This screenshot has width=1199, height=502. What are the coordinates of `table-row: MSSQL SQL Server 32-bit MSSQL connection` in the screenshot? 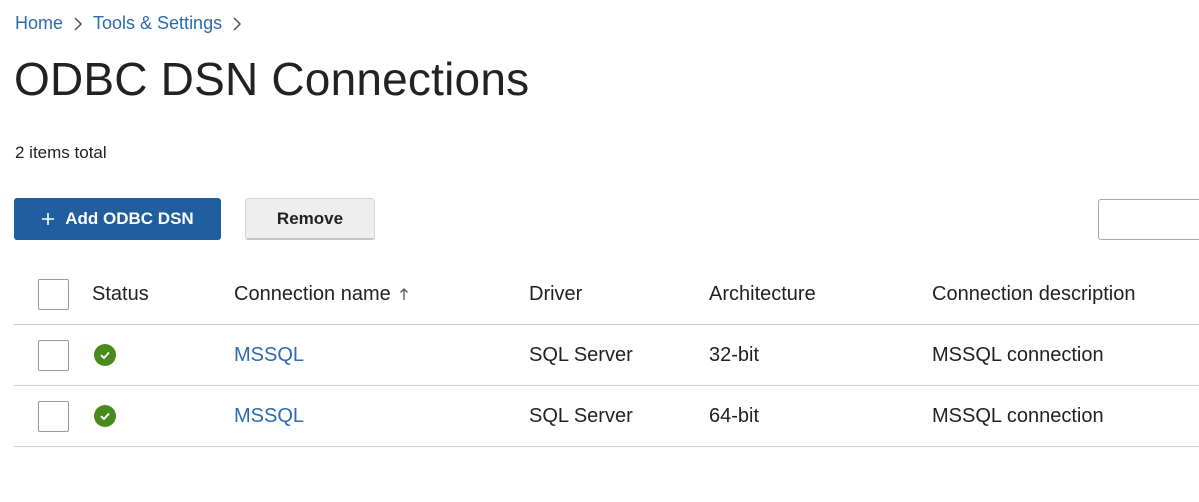 It's located at (606, 355).